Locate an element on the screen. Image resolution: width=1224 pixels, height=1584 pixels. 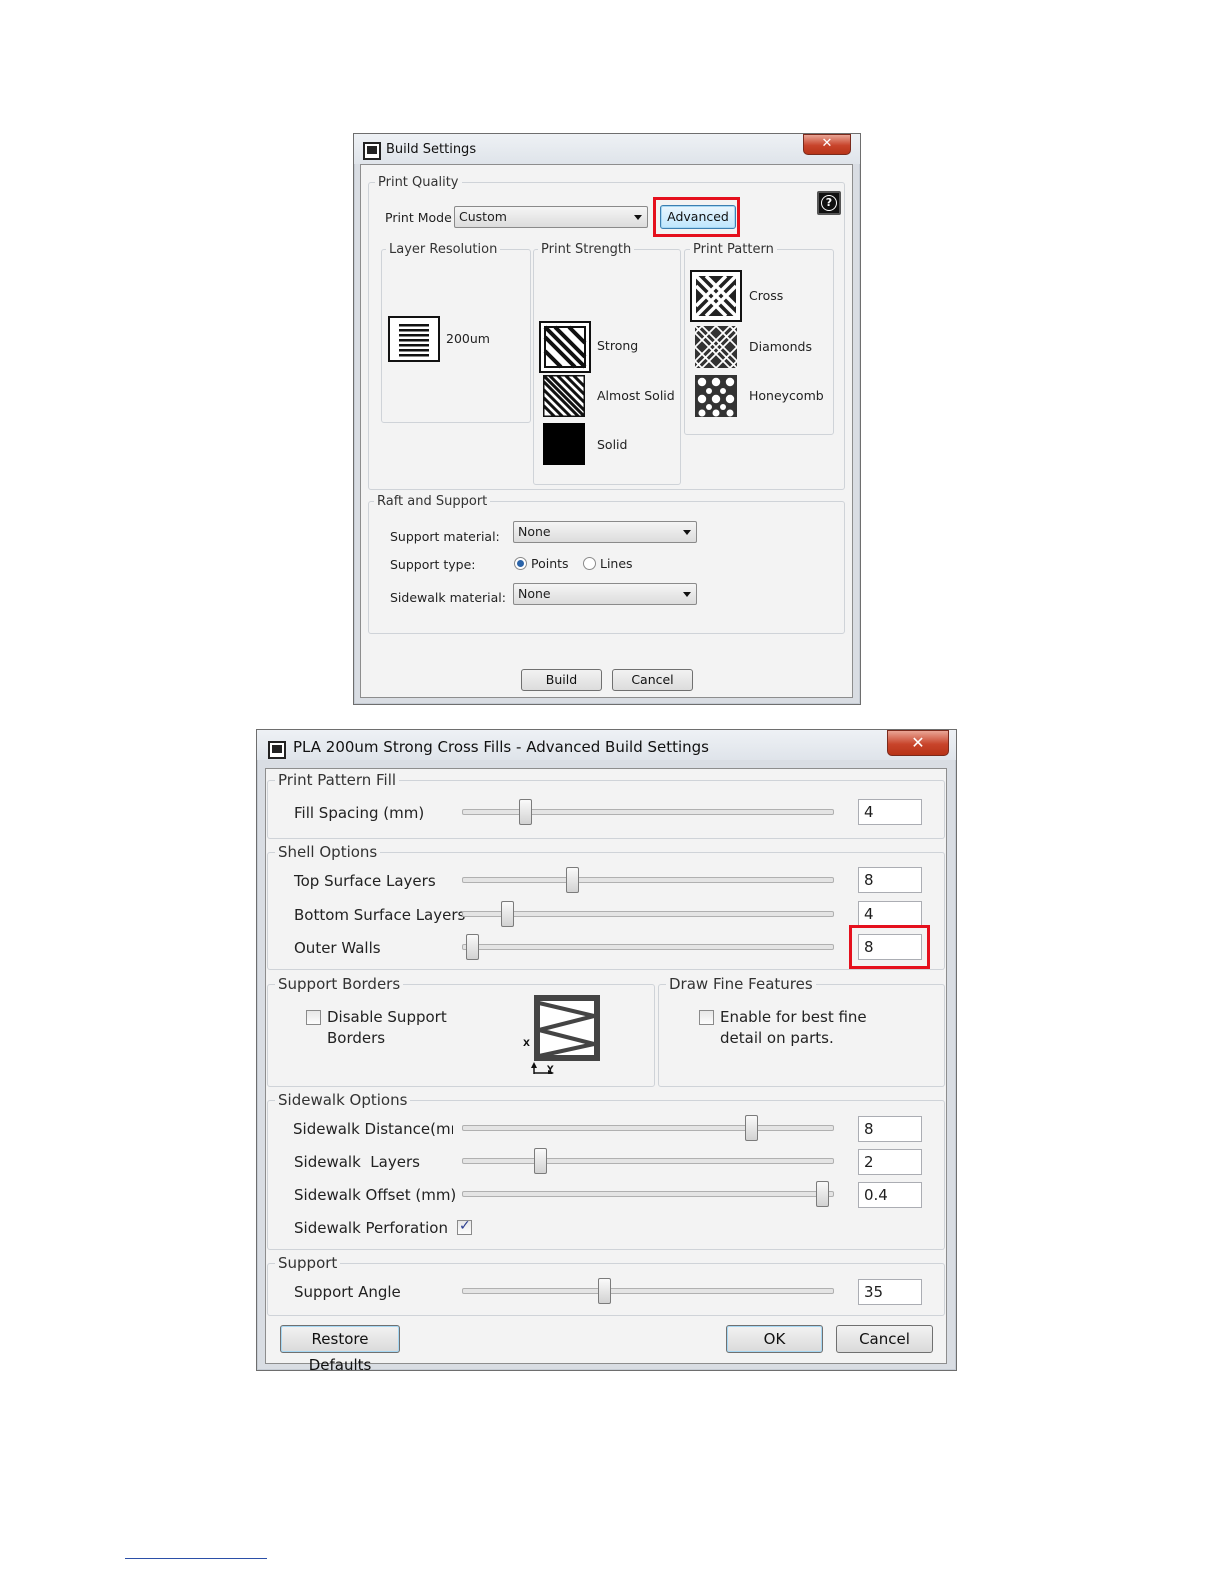
strength-solid-label: Solid is located at coordinates (612, 444).